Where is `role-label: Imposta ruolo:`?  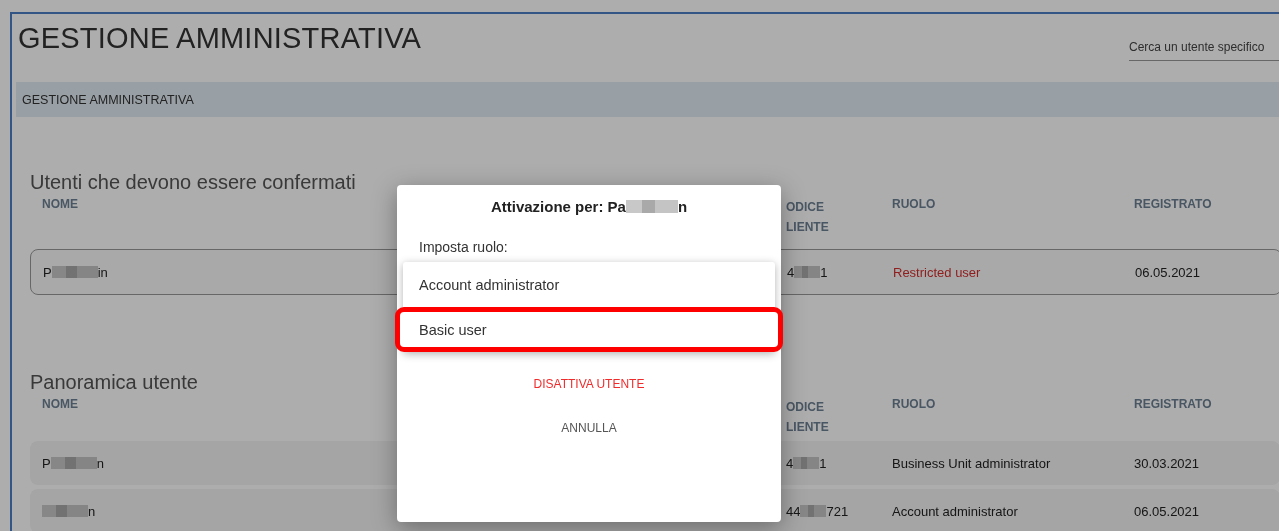
role-label: Imposta ruolo: is located at coordinates (464, 247).